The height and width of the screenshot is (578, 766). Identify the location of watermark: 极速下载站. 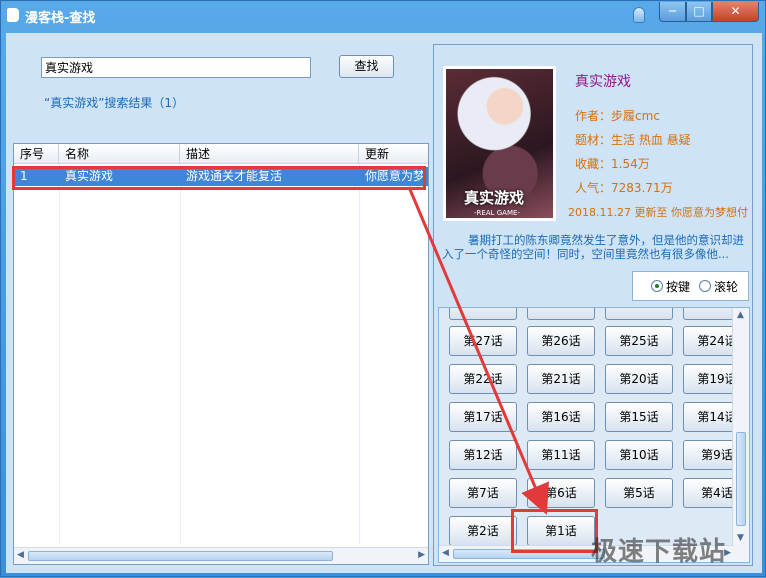
(659, 552).